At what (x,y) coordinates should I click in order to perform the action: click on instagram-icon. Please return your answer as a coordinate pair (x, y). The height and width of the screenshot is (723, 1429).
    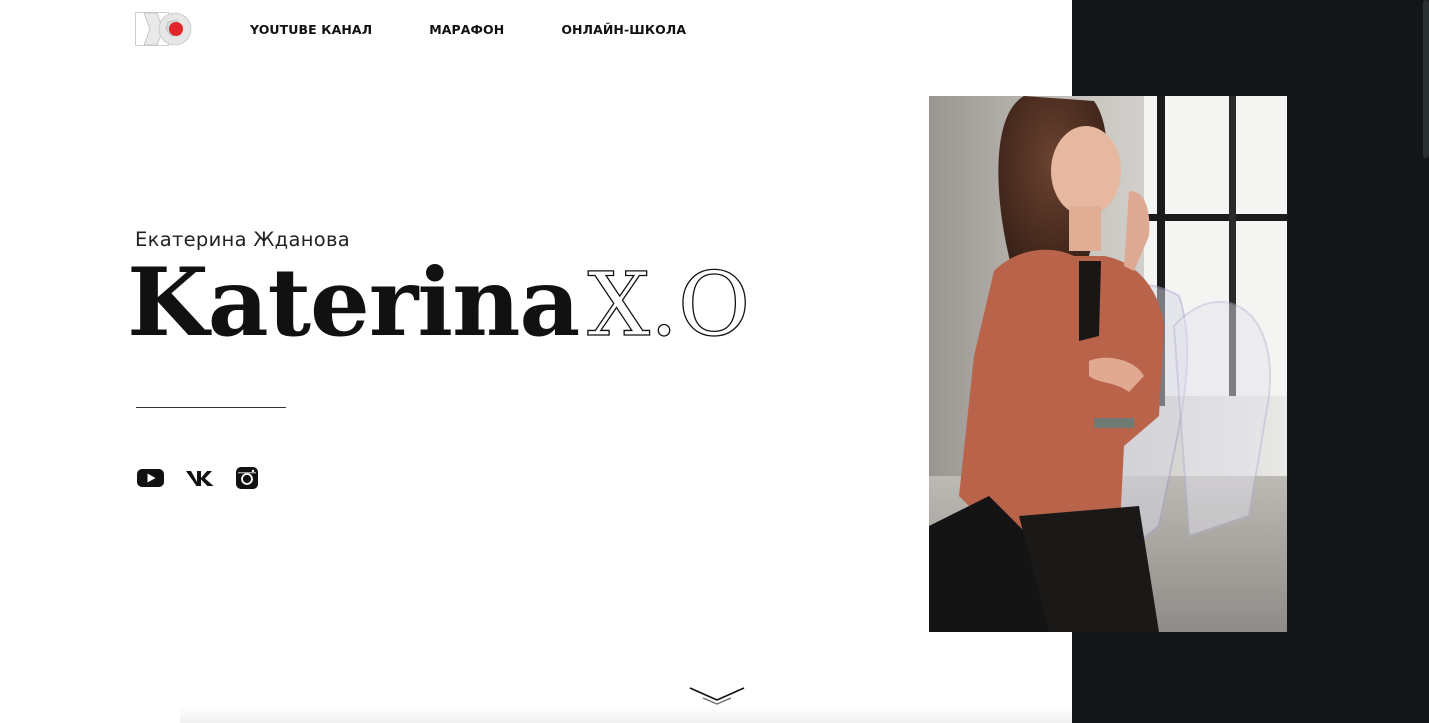
    Looking at the image, I should click on (247, 478).